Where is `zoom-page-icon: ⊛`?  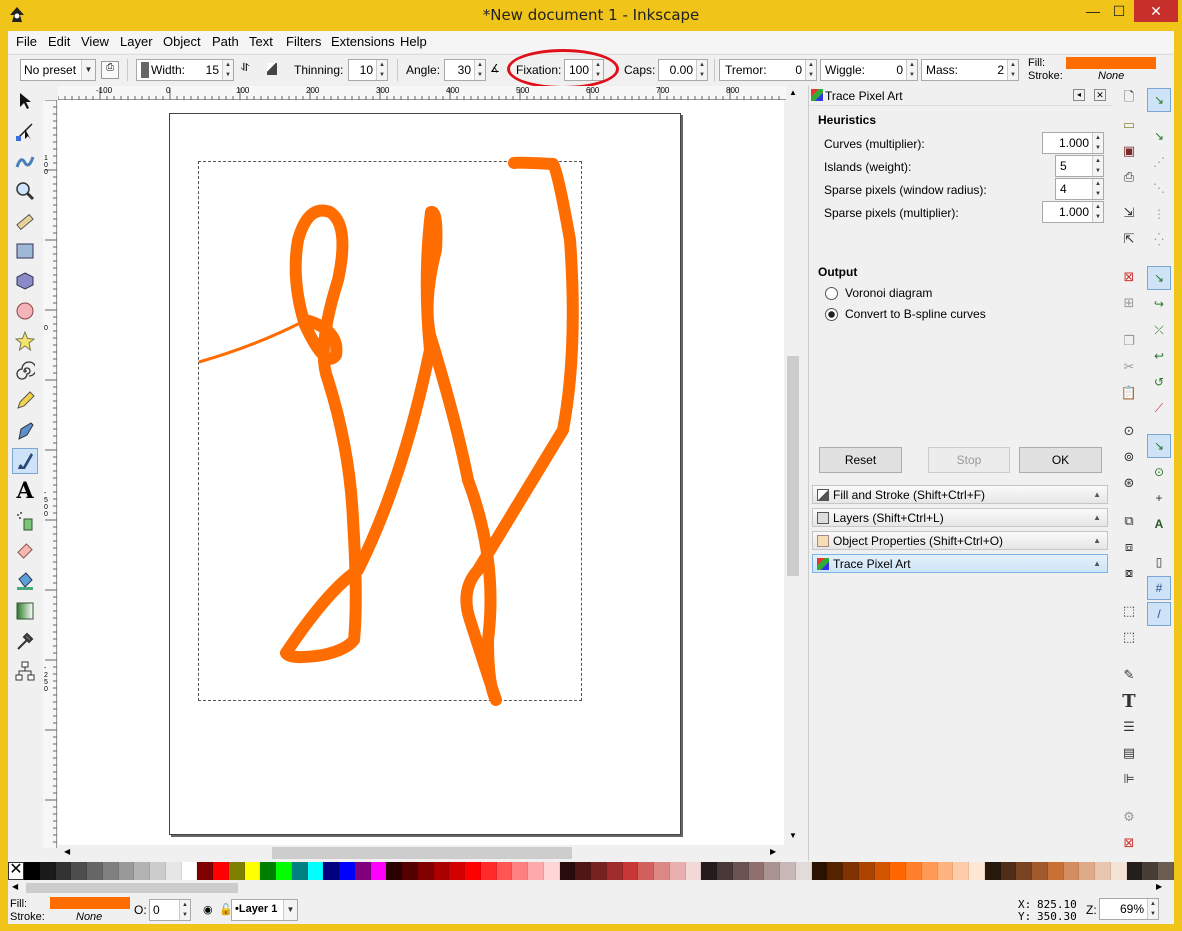
zoom-page-icon: ⊛ is located at coordinates (1129, 483).